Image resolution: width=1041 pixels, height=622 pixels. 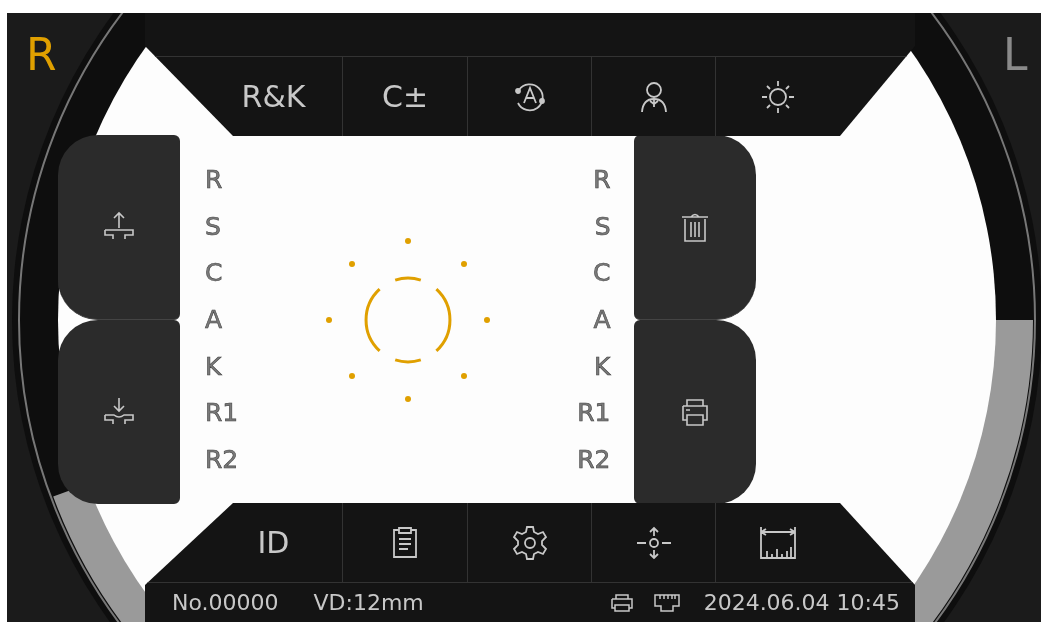 What do you see at coordinates (1015, 55) in the screenshot?
I see `eye-label: L` at bounding box center [1015, 55].